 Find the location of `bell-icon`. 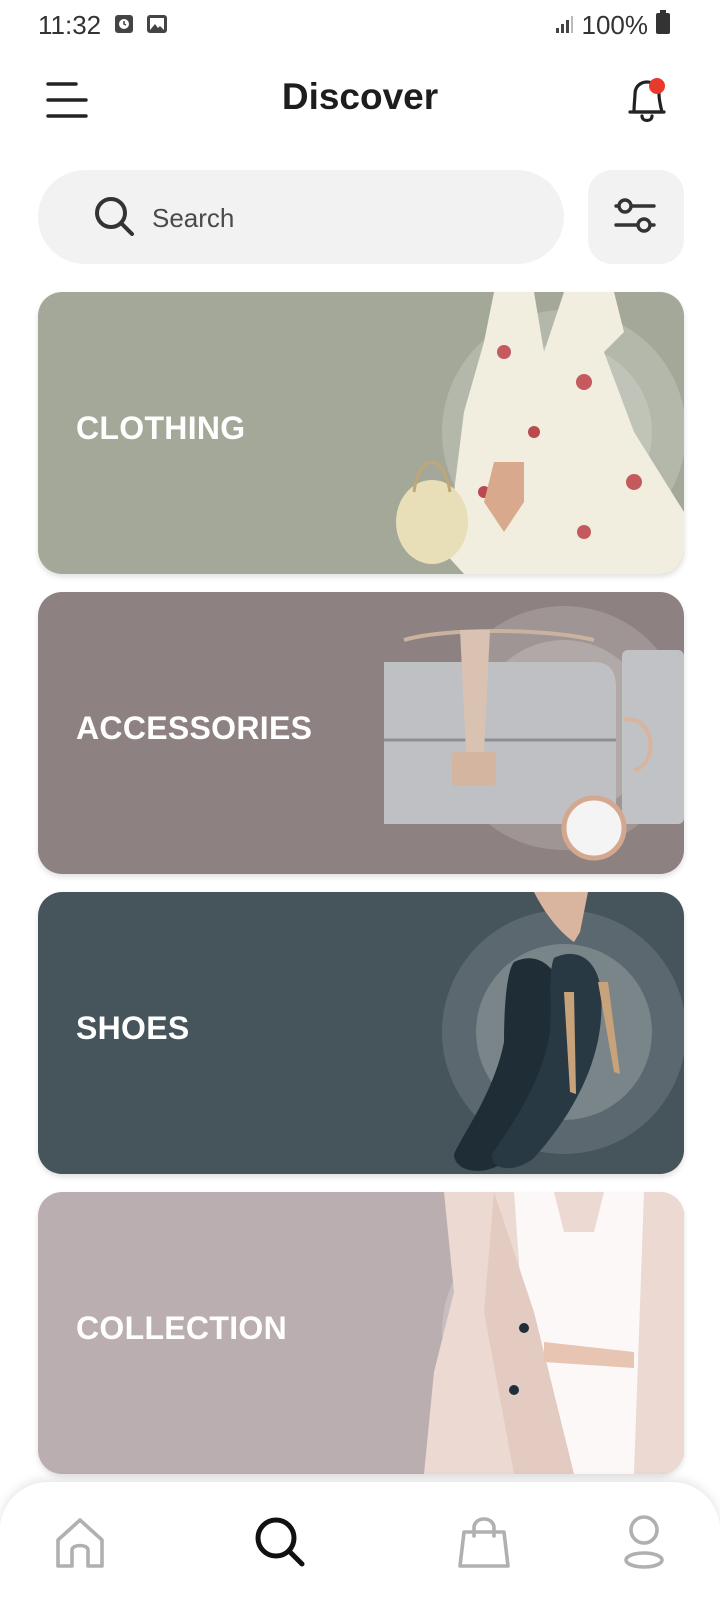

bell-icon is located at coordinates (647, 100).